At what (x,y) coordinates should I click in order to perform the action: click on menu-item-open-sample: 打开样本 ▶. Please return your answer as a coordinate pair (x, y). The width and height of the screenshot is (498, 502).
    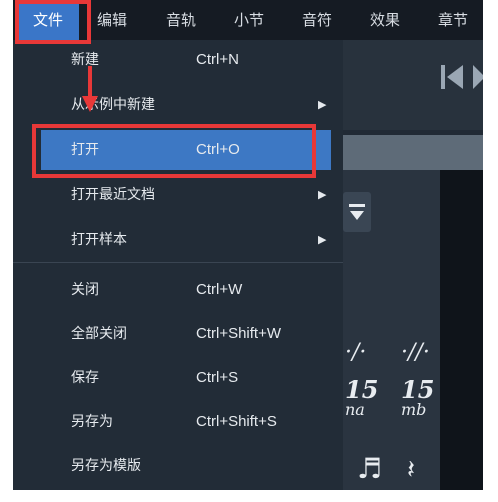
    Looking at the image, I should click on (178, 240).